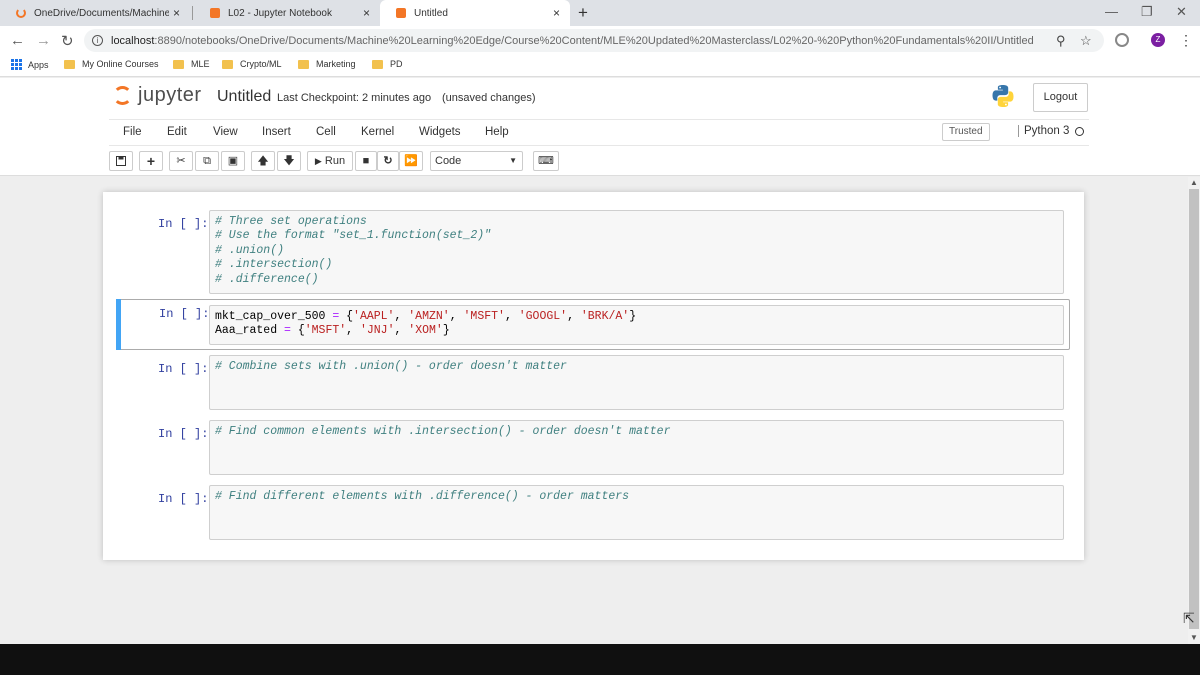 The image size is (1200, 675). I want to click on menu-insert: Insert, so click(276, 132).